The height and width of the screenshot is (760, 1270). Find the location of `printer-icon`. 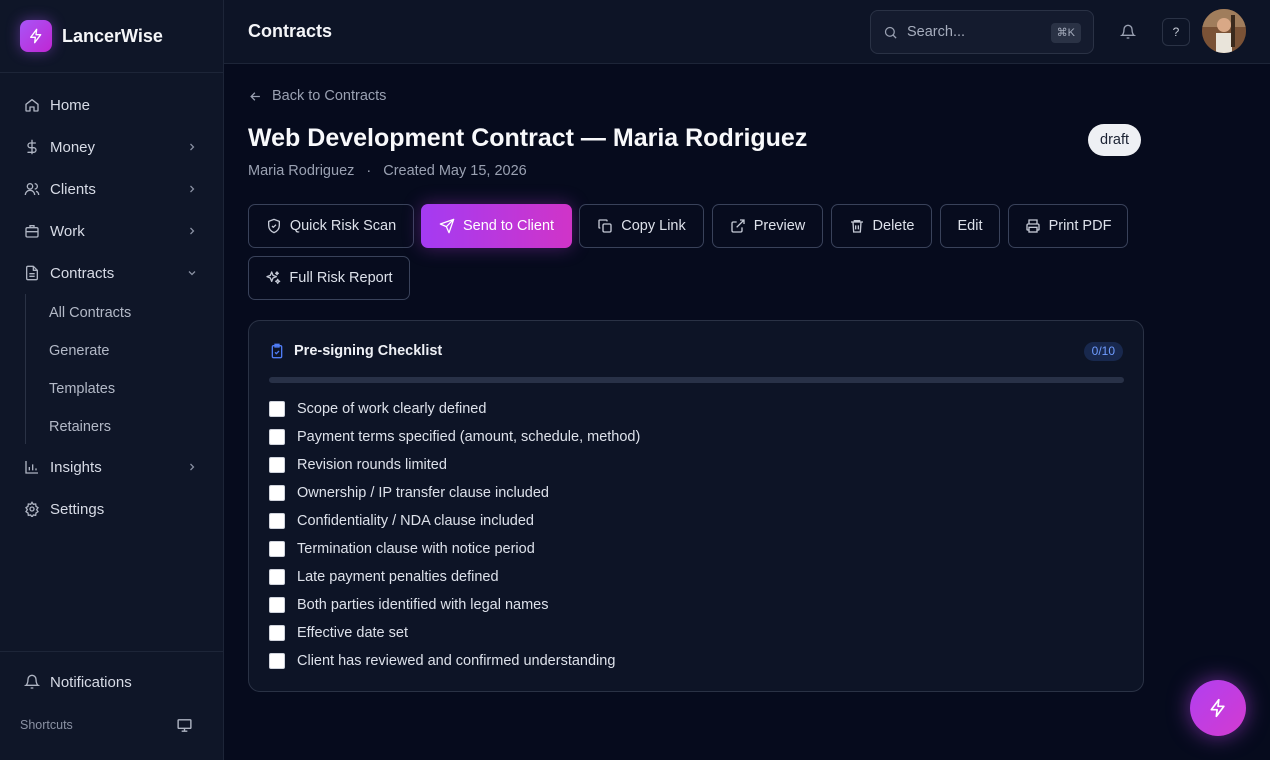

printer-icon is located at coordinates (1032, 226).